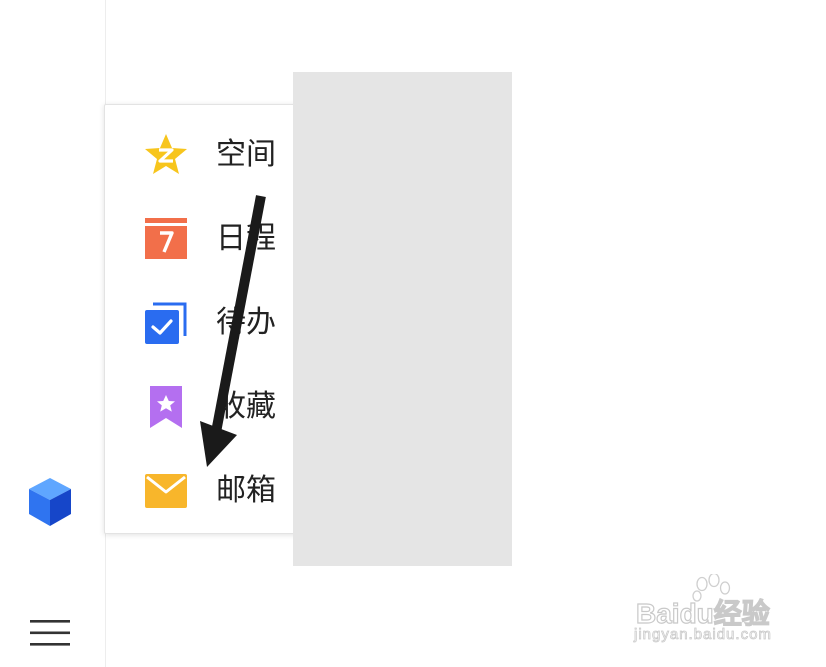 This screenshot has width=826, height=667. Describe the element at coordinates (53, 333) in the screenshot. I see `left-sidebar` at that location.